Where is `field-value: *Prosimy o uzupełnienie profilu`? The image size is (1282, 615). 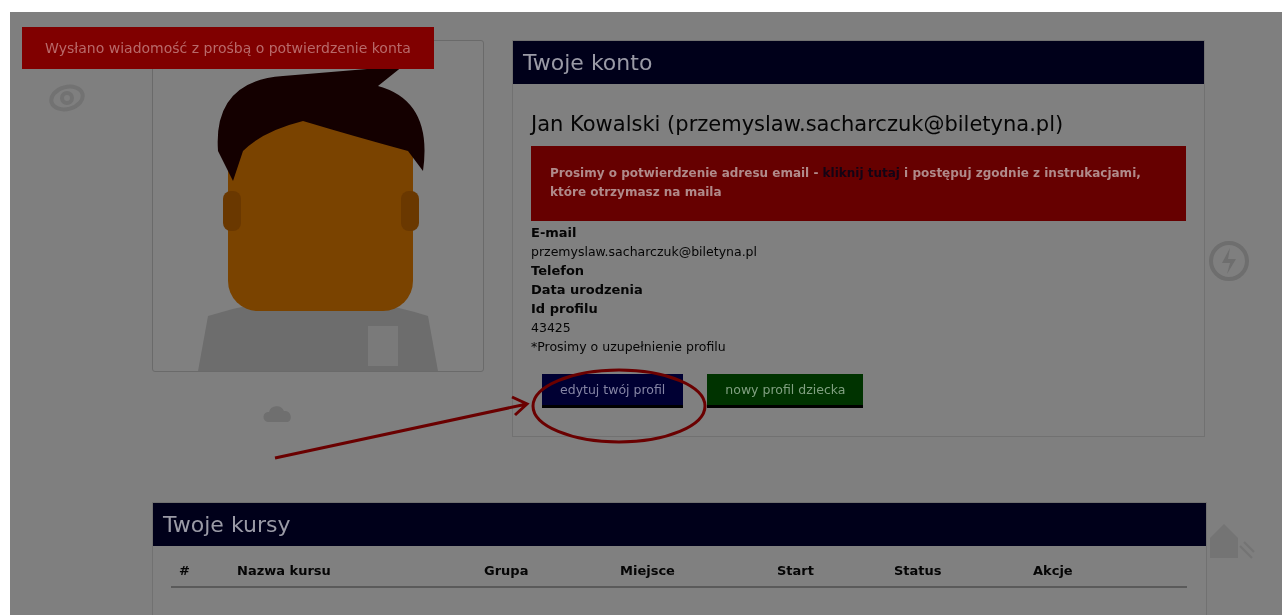
field-value: *Prosimy o uzupełnienie profilu is located at coordinates (629, 347).